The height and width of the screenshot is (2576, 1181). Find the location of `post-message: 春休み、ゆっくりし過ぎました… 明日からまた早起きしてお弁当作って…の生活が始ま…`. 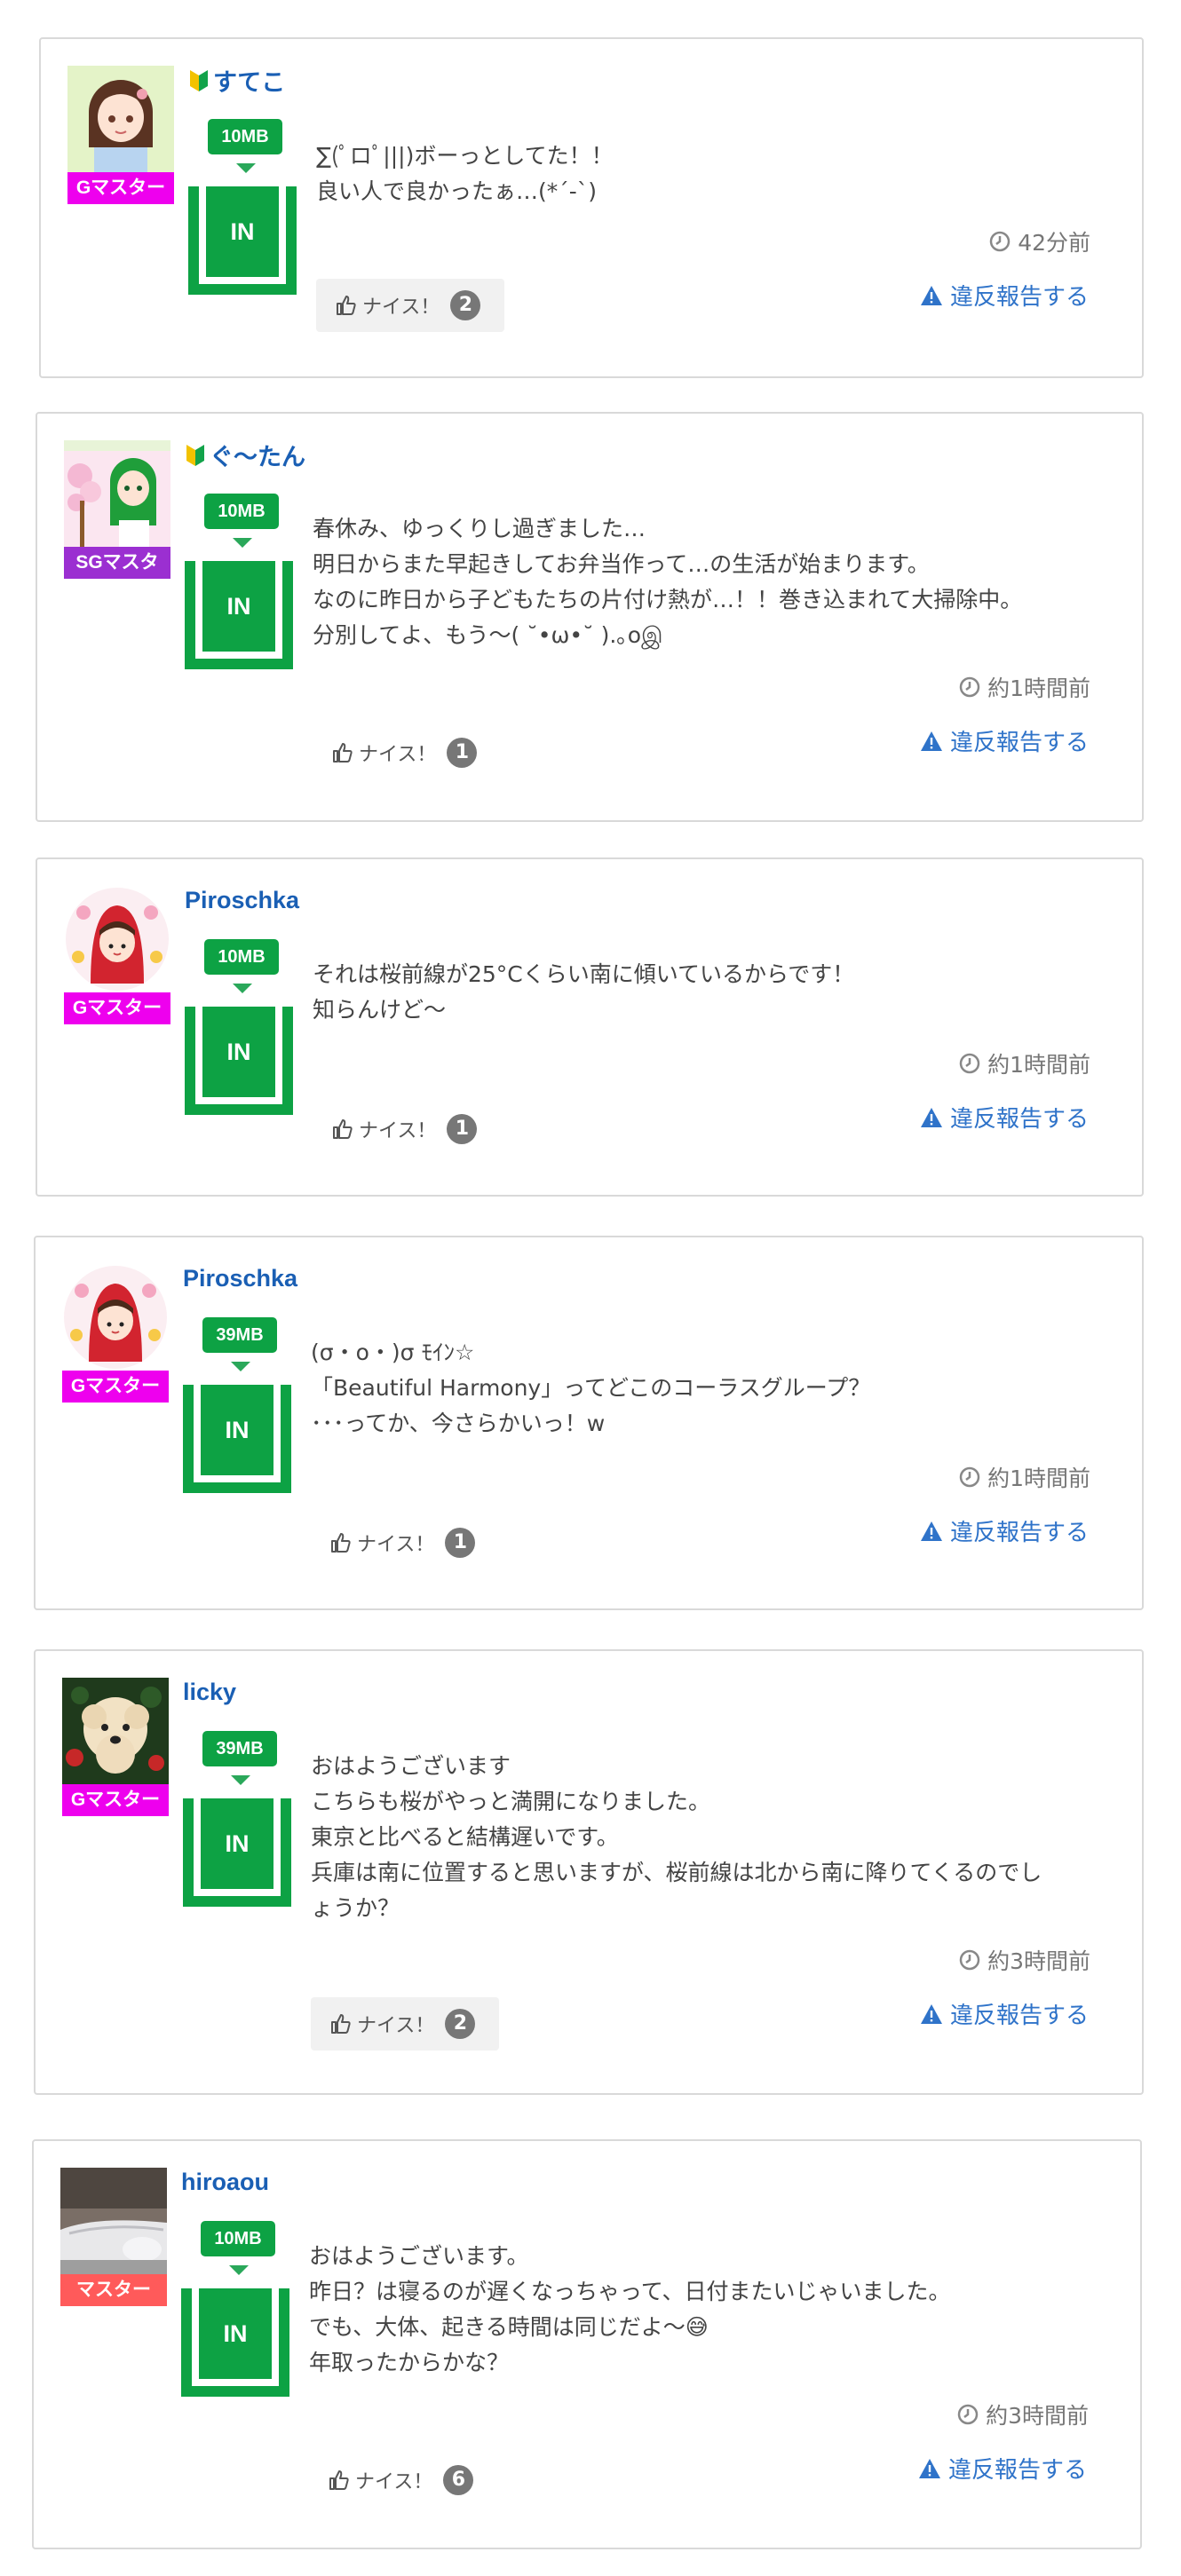

post-message: 春休み、ゆっくりし過ぎました… 明日からまた早起きしてお弁当作って…の生活が始ま… is located at coordinates (705, 582).